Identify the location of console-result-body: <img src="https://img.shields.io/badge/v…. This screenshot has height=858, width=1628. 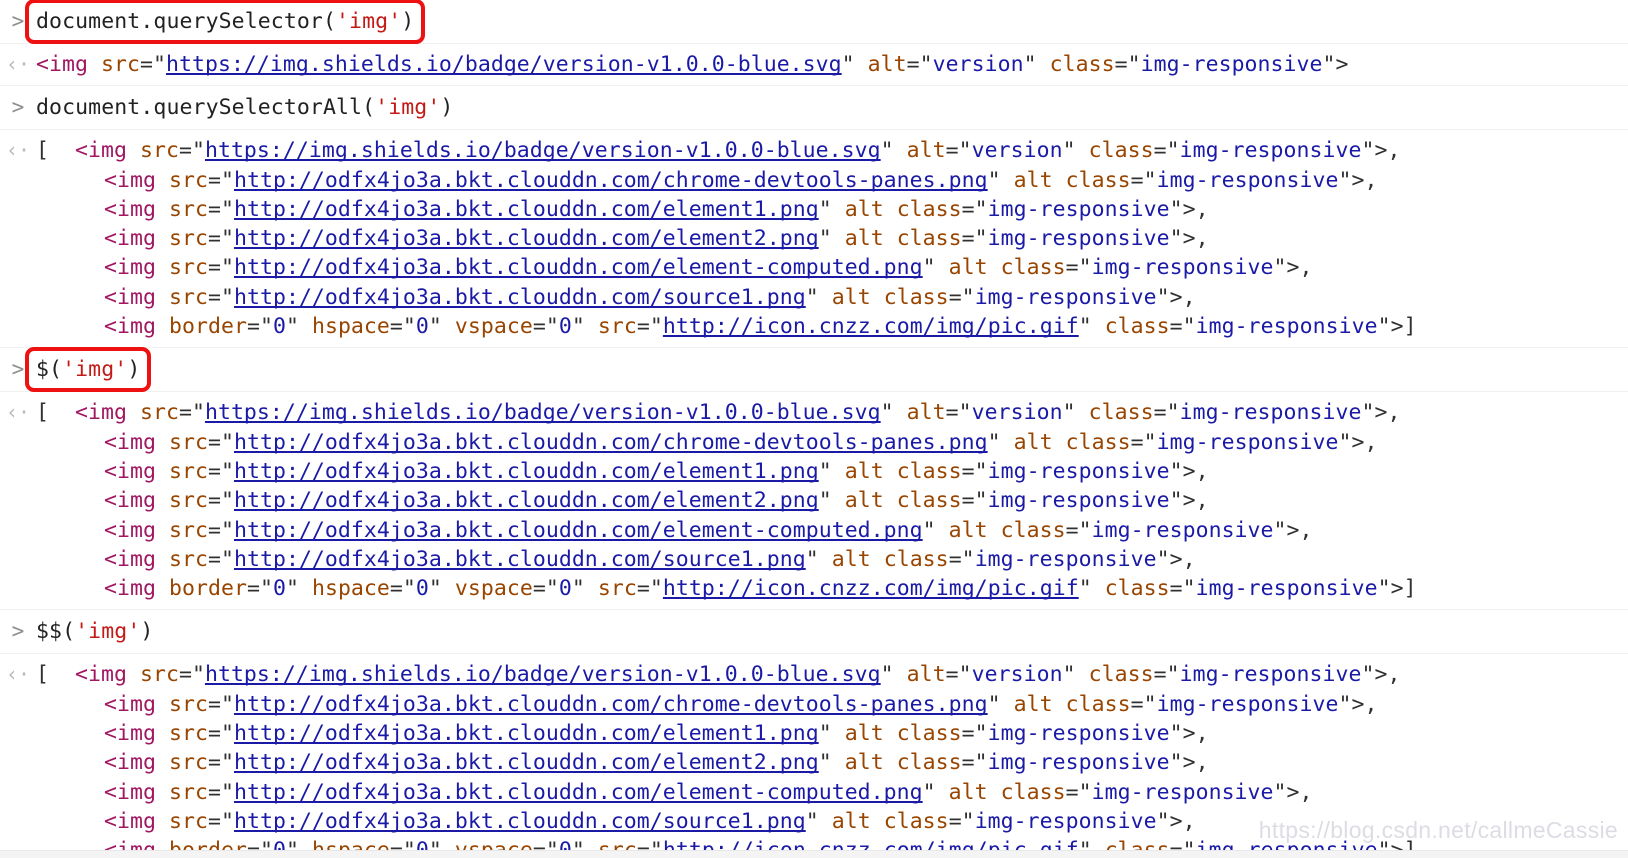
(832, 64).